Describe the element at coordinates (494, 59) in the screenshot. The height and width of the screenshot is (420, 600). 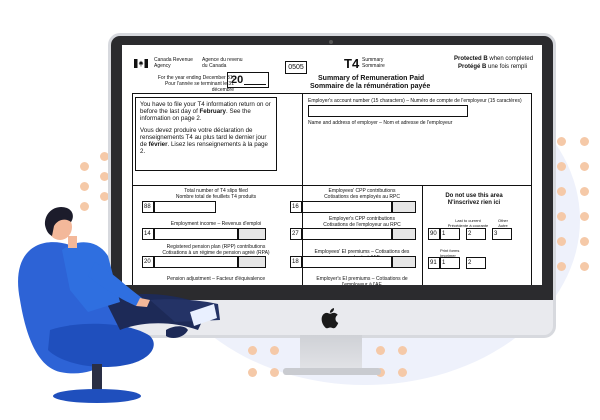
I see `protected-notice-en: Protected B when completed` at that location.